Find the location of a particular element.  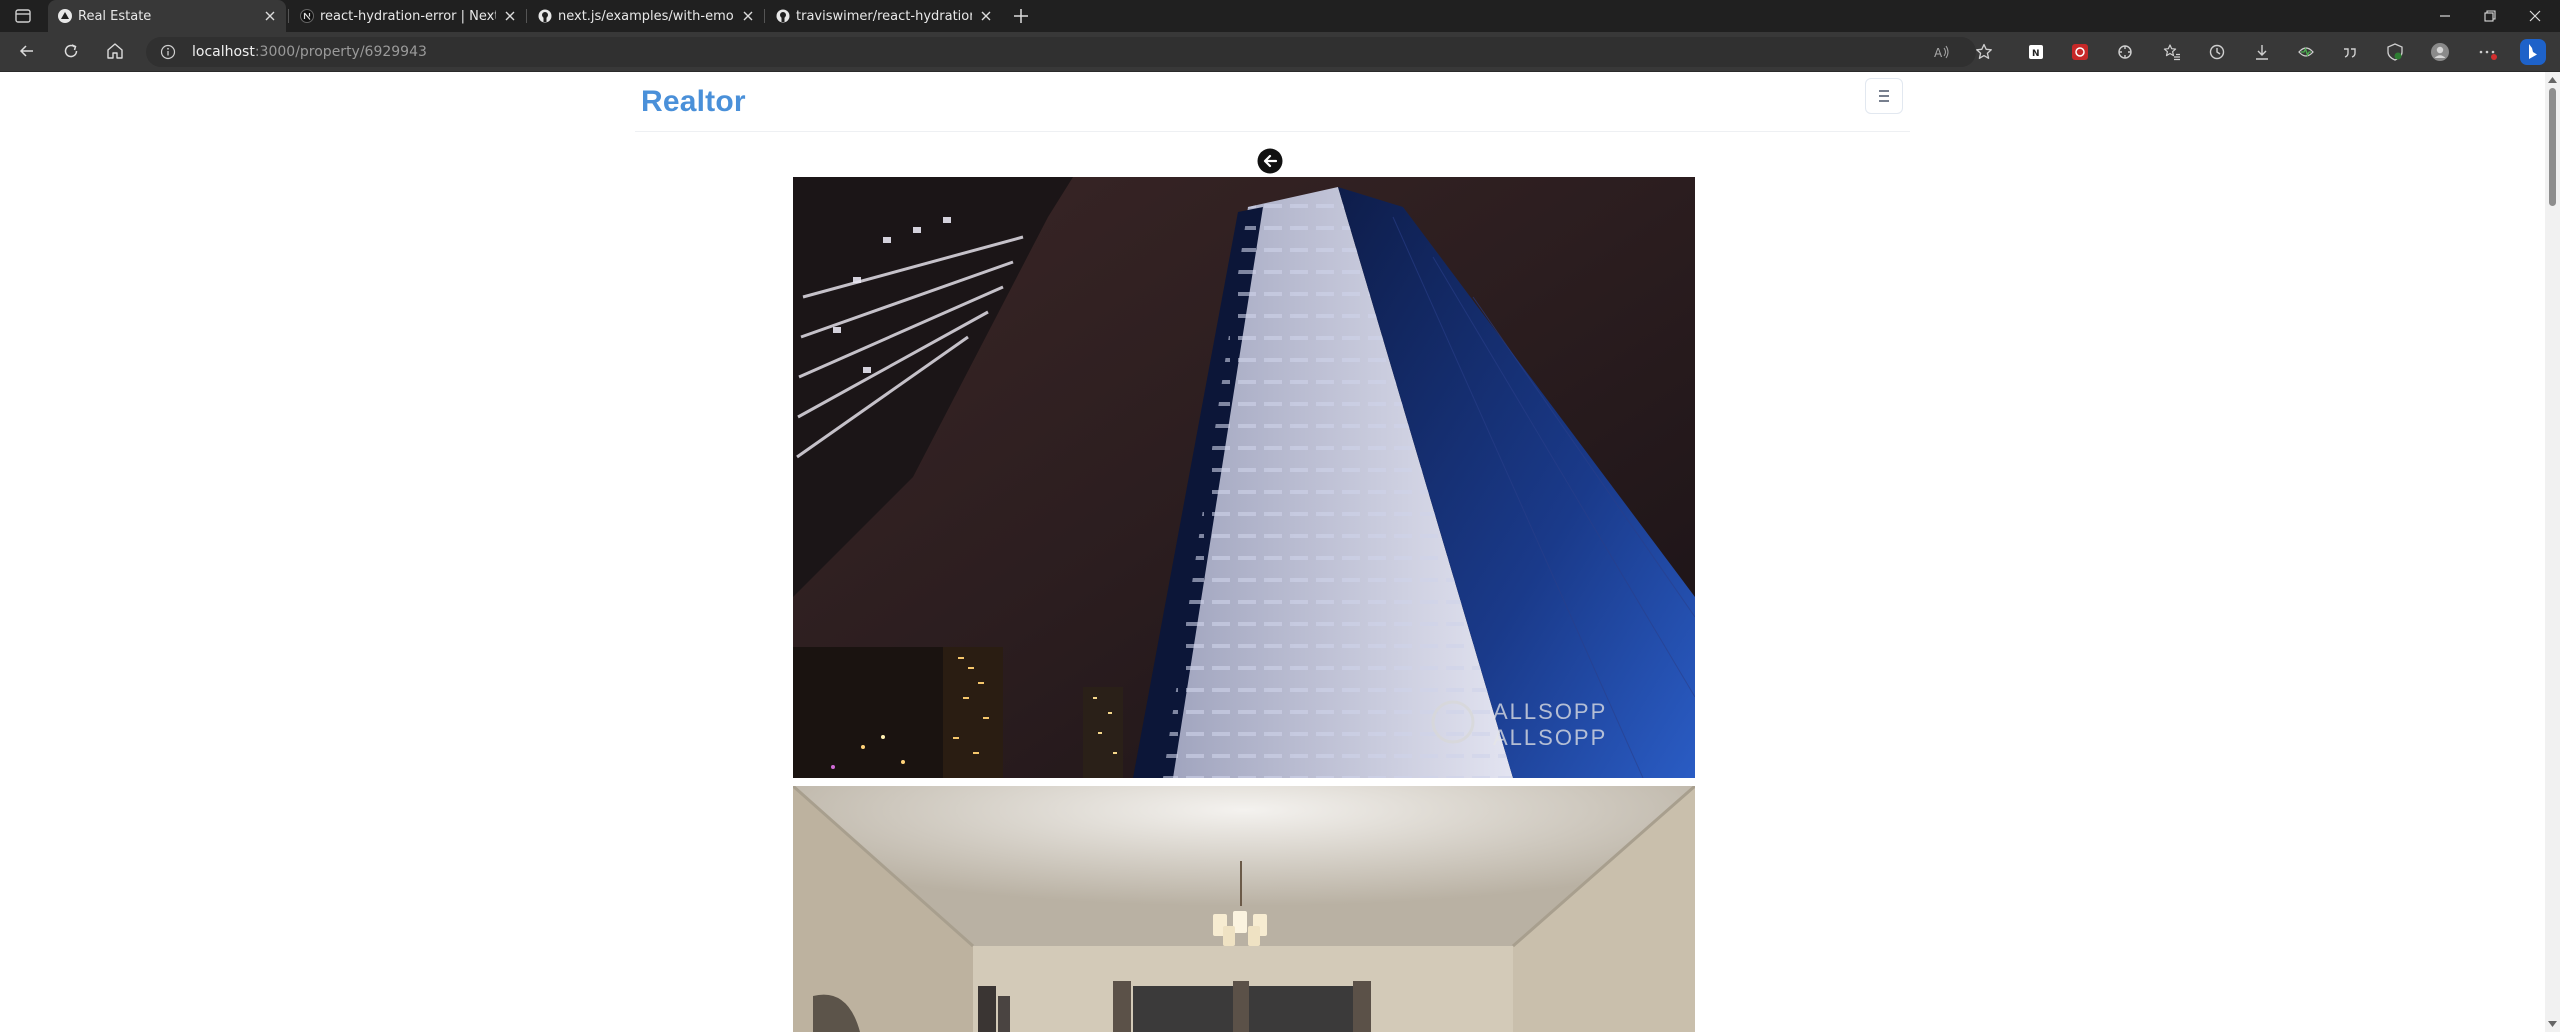

scroll-down-arrow-icon is located at coordinates (2552, 1024).